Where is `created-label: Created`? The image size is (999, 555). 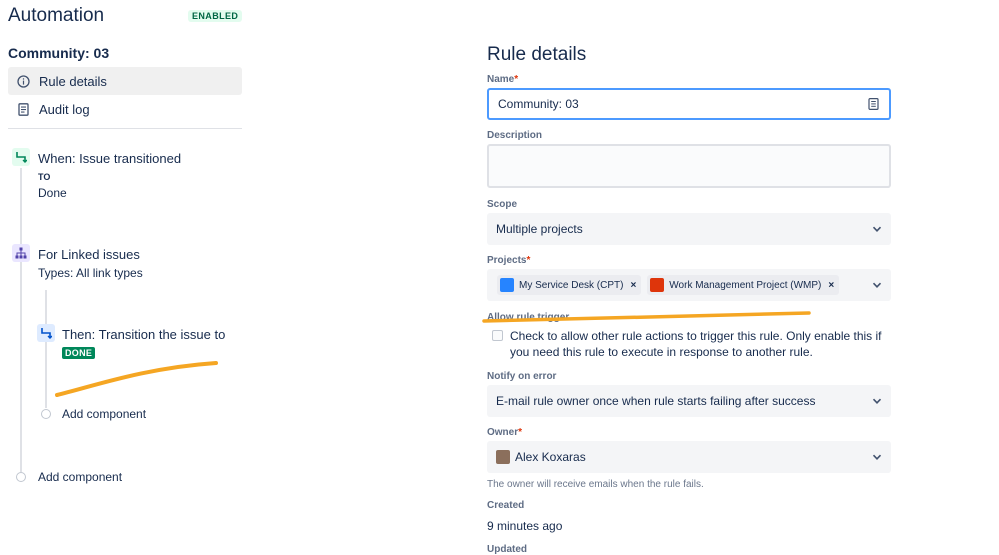 created-label: Created is located at coordinates (506, 505).